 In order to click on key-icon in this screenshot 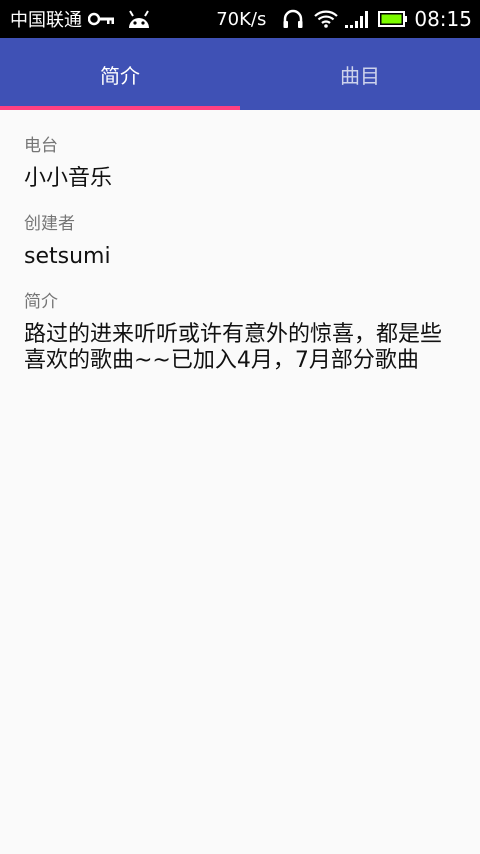, I will do `click(102, 19)`.